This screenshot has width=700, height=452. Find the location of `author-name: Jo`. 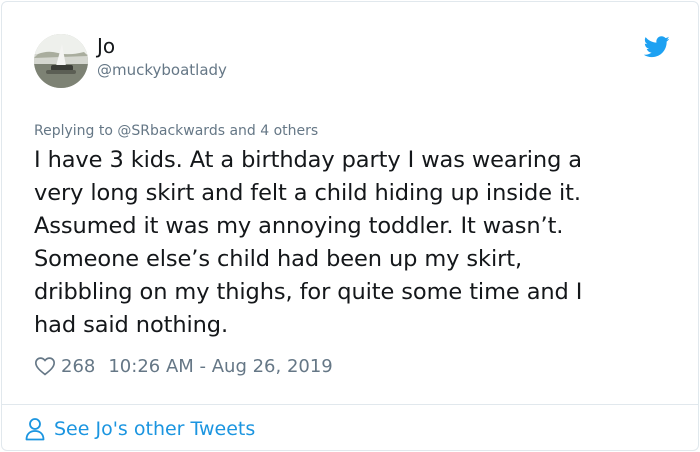

author-name: Jo is located at coordinates (106, 46).